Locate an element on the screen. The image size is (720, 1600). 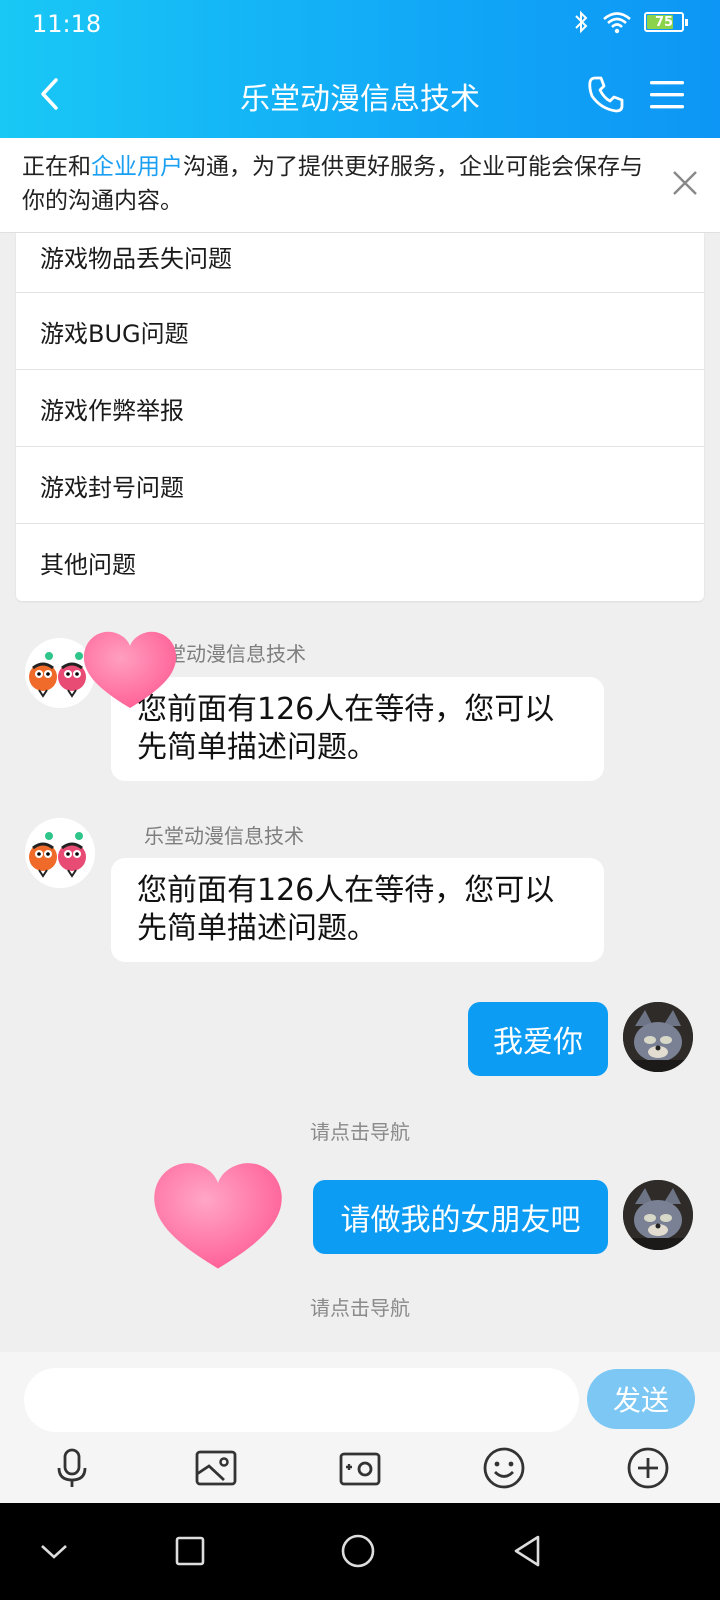
battery-level: 75 is located at coordinates (664, 22).